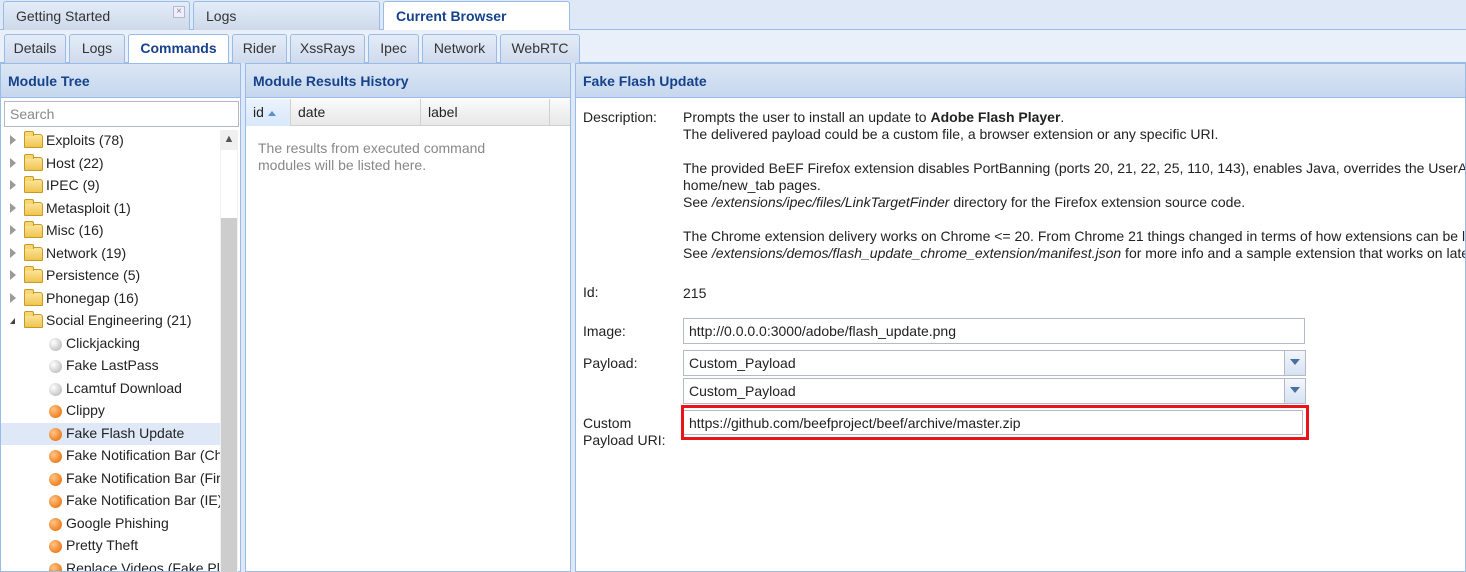 The height and width of the screenshot is (572, 1466). I want to click on column-label: label, so click(443, 112).